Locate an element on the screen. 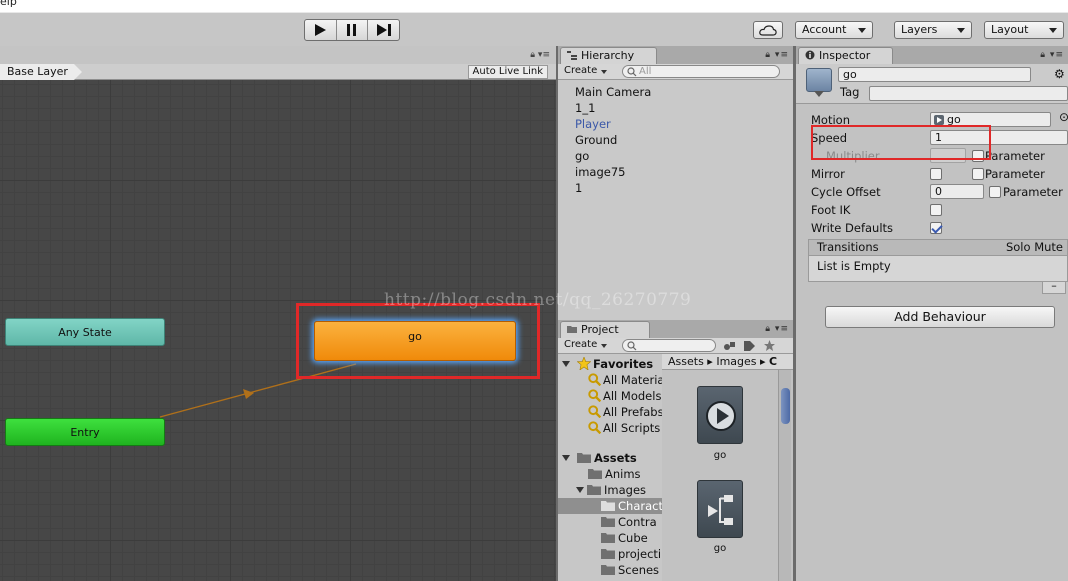 The height and width of the screenshot is (581, 1068). remove-transition-button: – is located at coordinates (1054, 287).